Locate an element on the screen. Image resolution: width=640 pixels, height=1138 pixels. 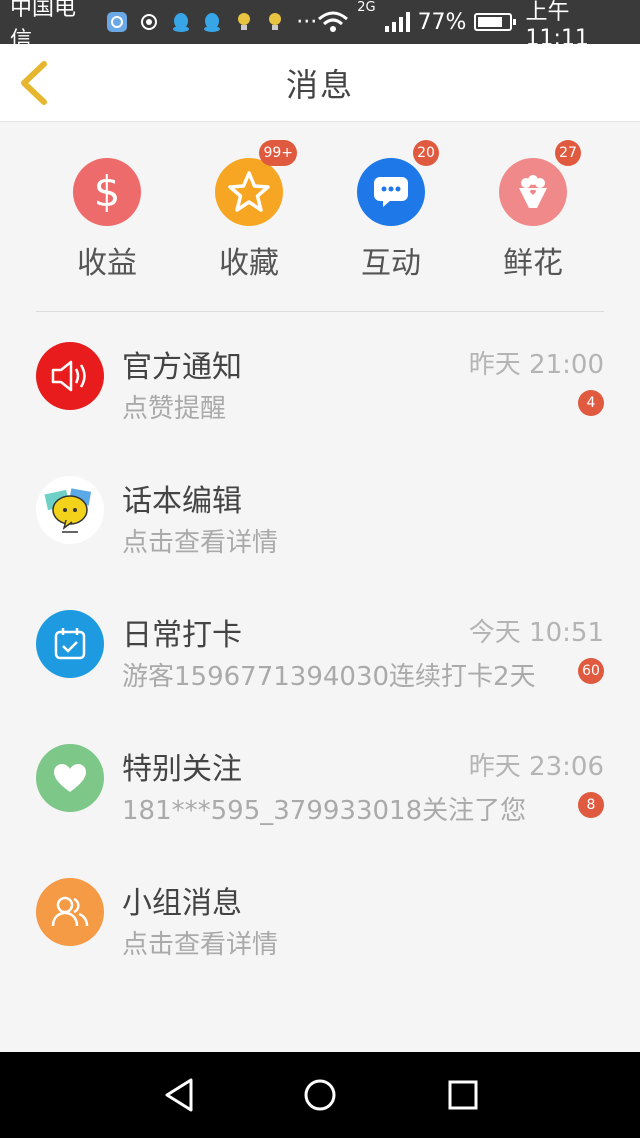
quick-flowers-label: 鲜花 is located at coordinates (533, 263).